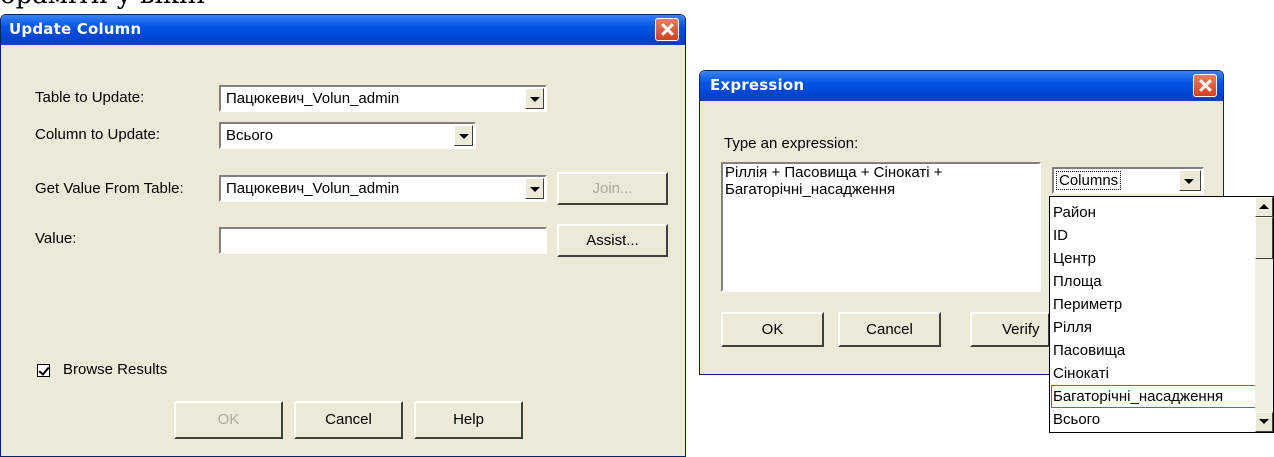 This screenshot has height=457, width=1274. I want to click on list-item: Всього, so click(1075, 419).